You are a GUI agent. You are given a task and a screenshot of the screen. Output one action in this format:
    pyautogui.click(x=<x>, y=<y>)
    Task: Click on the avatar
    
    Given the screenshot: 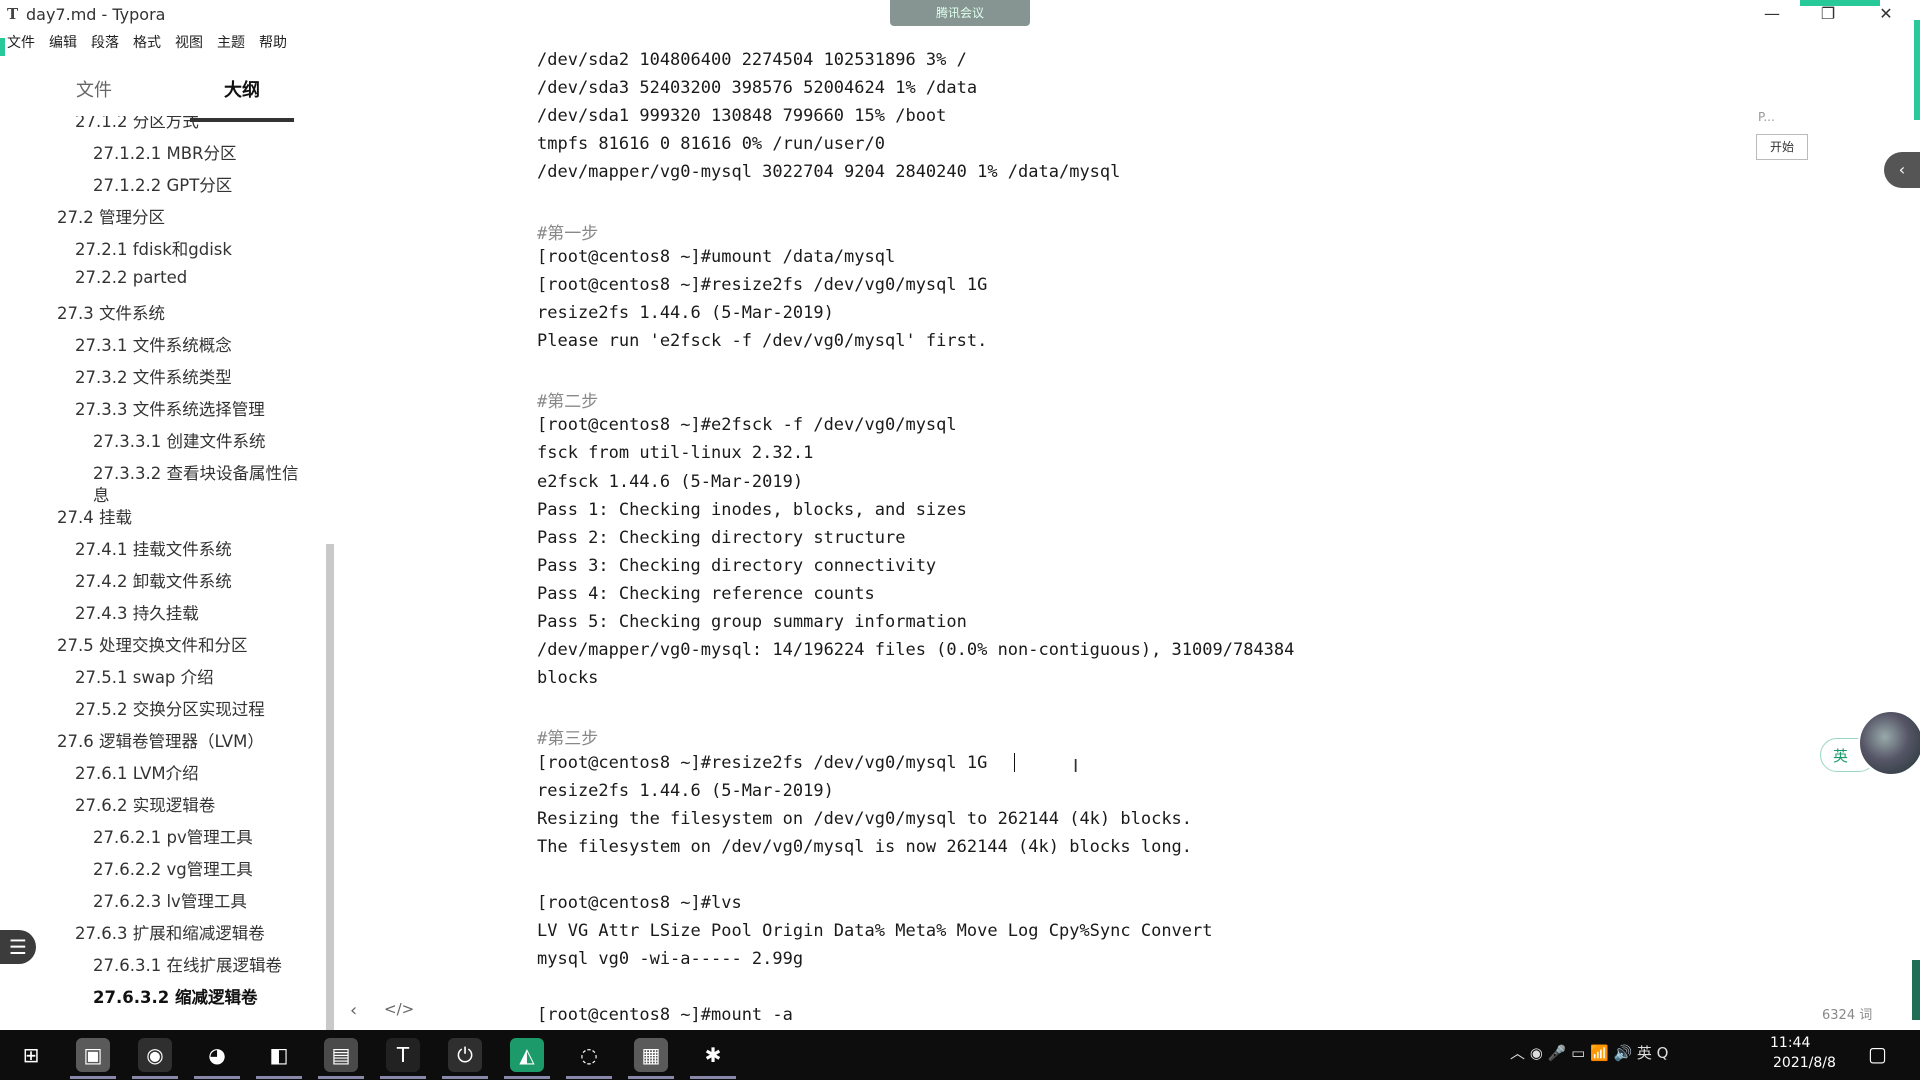 What is the action you would take?
    pyautogui.click(x=1889, y=743)
    